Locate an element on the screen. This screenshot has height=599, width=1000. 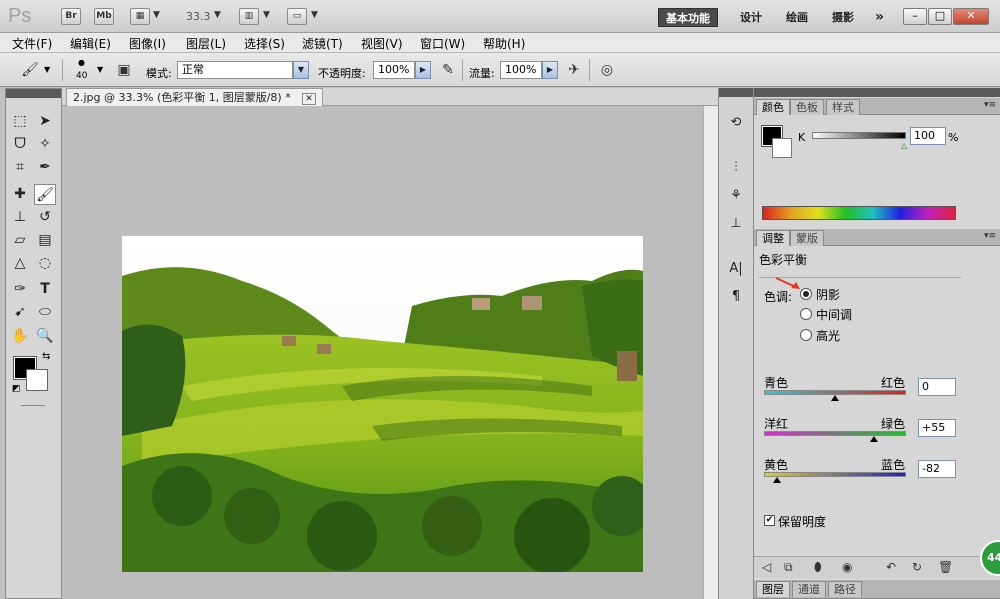
back-arrow-icon: ◁ is located at coordinates (766, 567).